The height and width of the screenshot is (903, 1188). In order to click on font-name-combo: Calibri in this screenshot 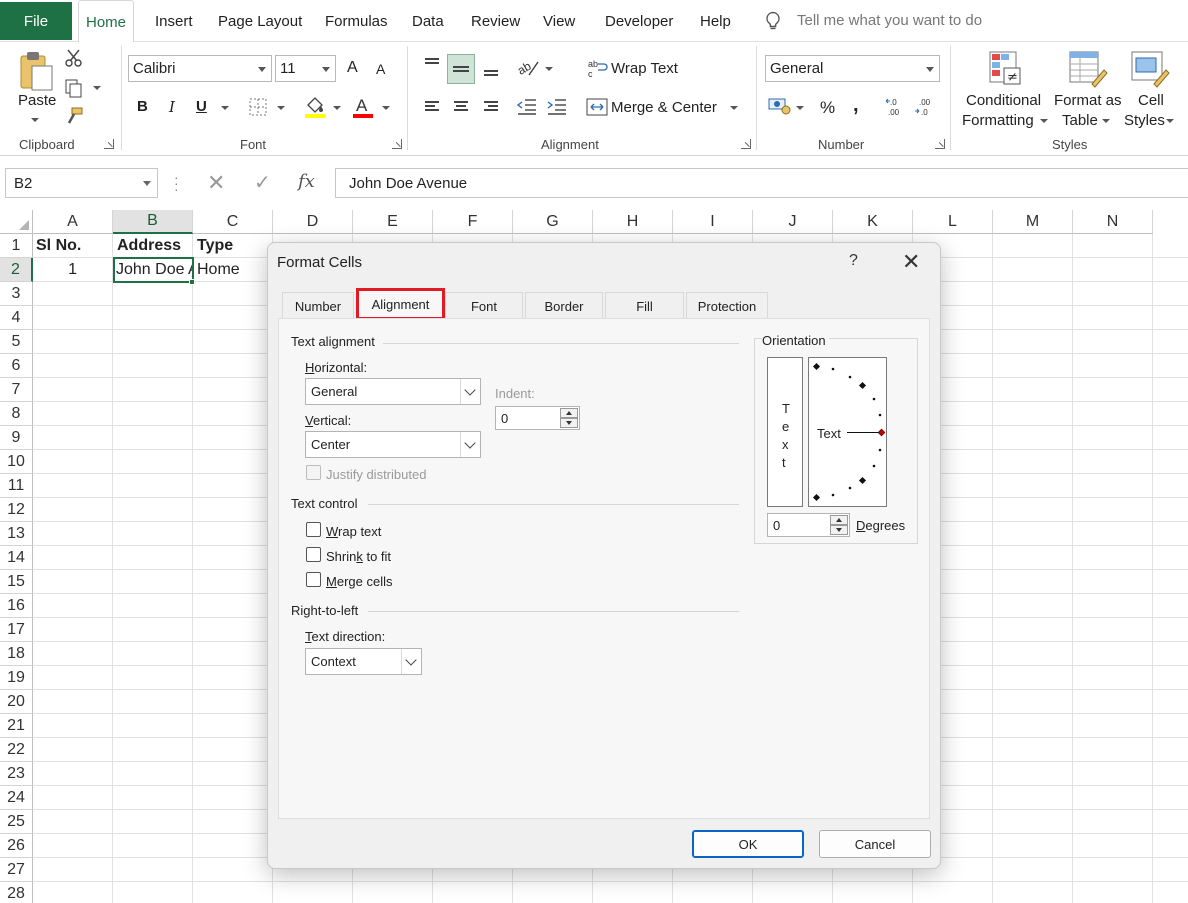, I will do `click(200, 68)`.